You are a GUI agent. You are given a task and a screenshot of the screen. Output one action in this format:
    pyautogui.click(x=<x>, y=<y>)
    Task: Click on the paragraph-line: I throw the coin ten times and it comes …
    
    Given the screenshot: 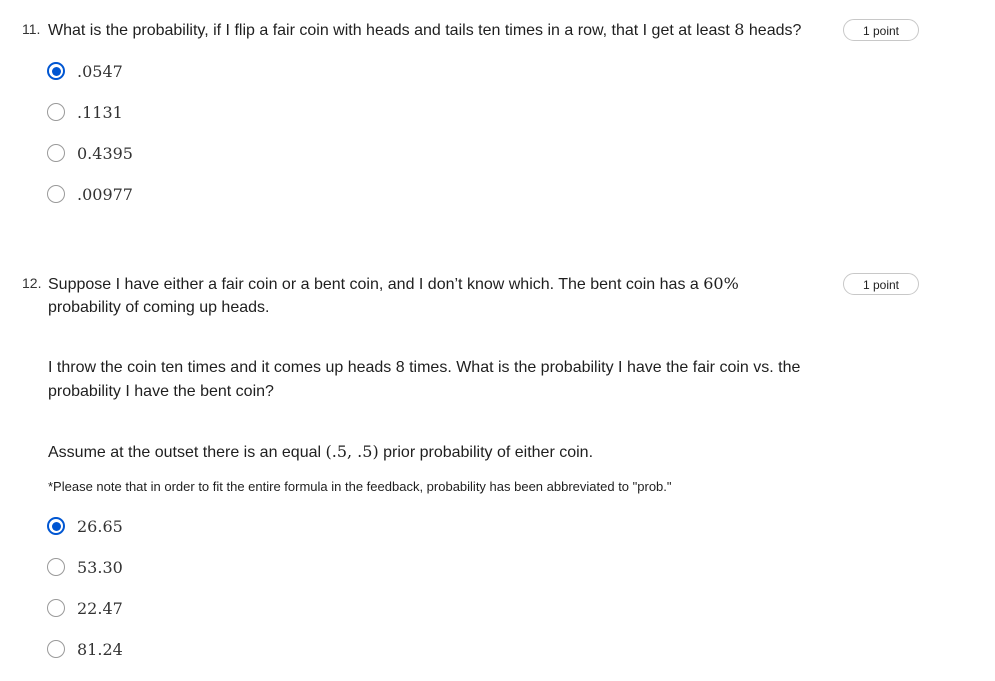 What is the action you would take?
    pyautogui.click(x=424, y=367)
    